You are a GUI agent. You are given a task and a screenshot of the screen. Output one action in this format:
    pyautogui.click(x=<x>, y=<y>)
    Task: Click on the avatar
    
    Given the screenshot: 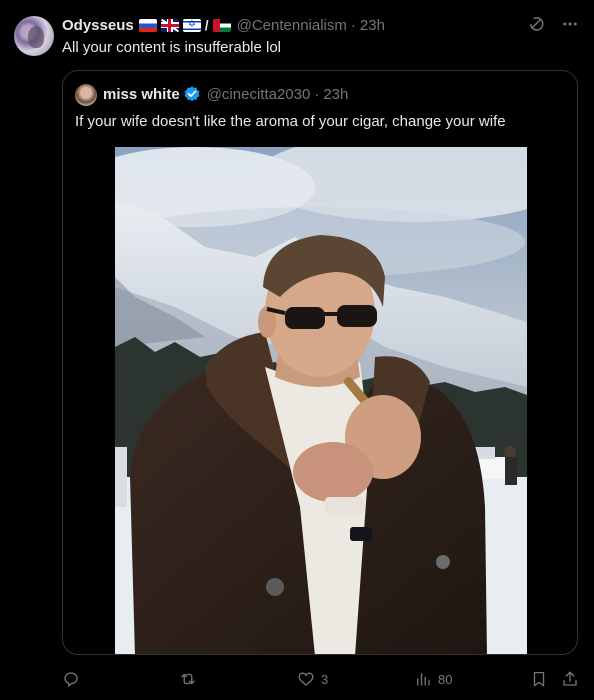 What is the action you would take?
    pyautogui.click(x=34, y=36)
    